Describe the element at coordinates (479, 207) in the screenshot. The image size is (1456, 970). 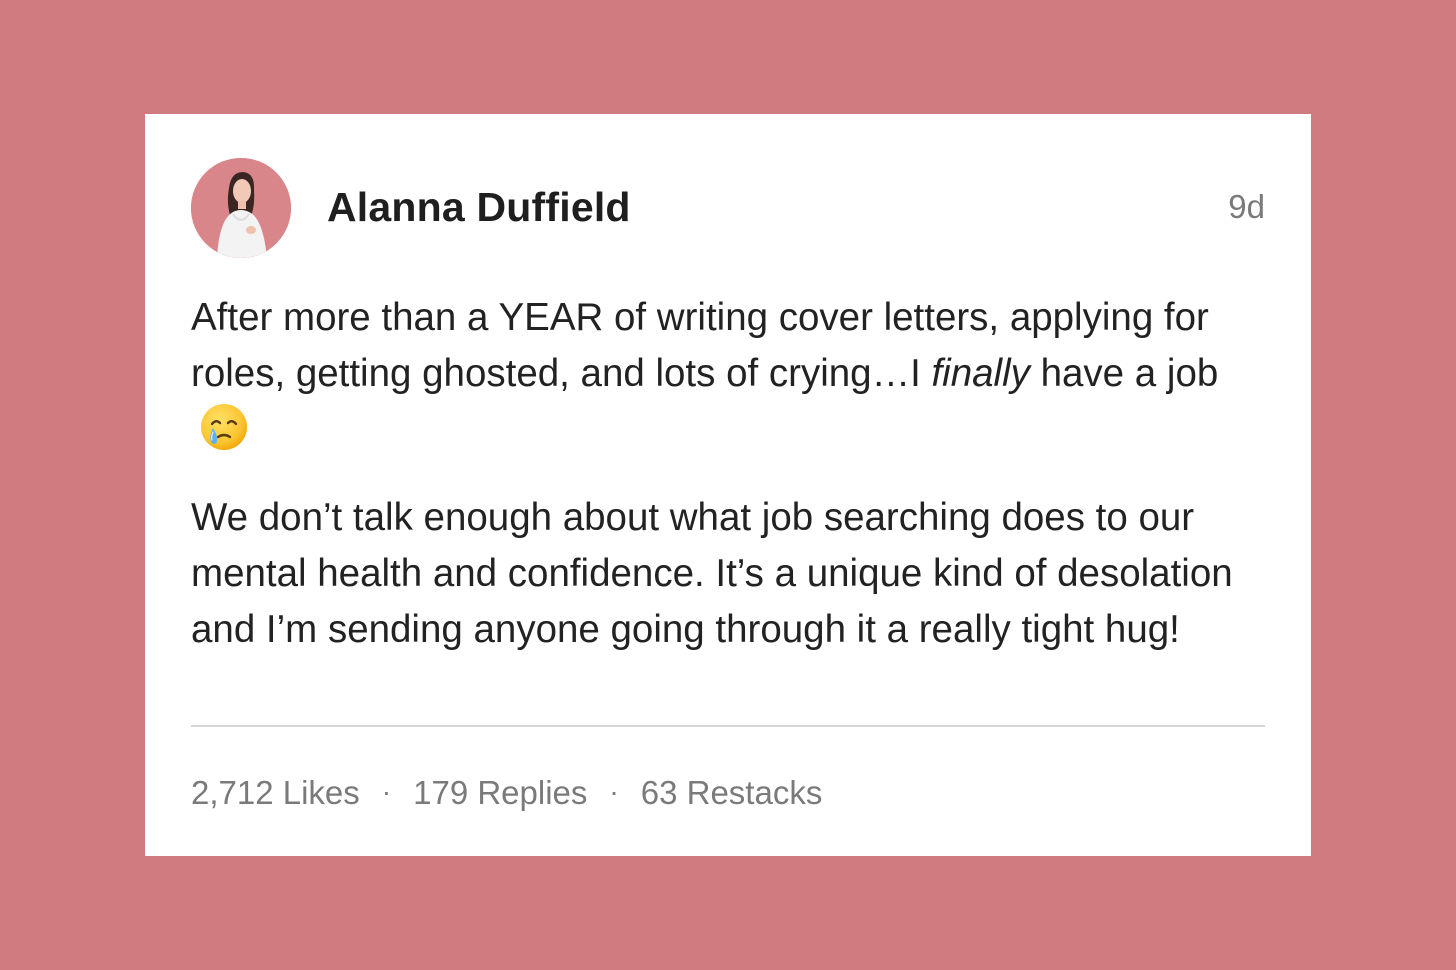
I see `author-name: Alanna Duffield` at that location.